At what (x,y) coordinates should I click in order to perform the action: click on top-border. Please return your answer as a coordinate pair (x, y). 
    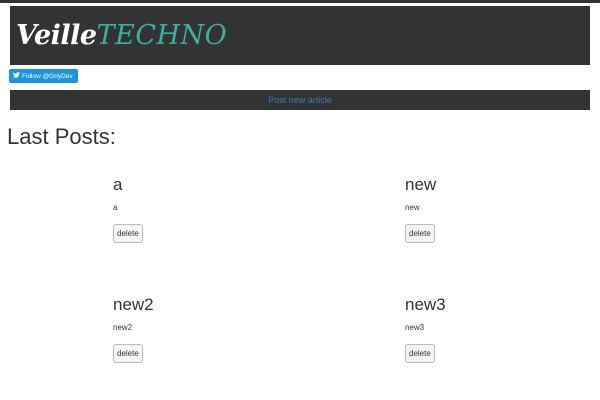
    Looking at the image, I should click on (300, 1).